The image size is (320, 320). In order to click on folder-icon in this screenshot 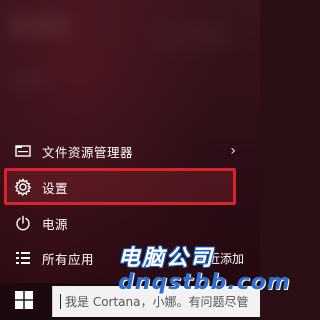, I will do `click(23, 151)`.